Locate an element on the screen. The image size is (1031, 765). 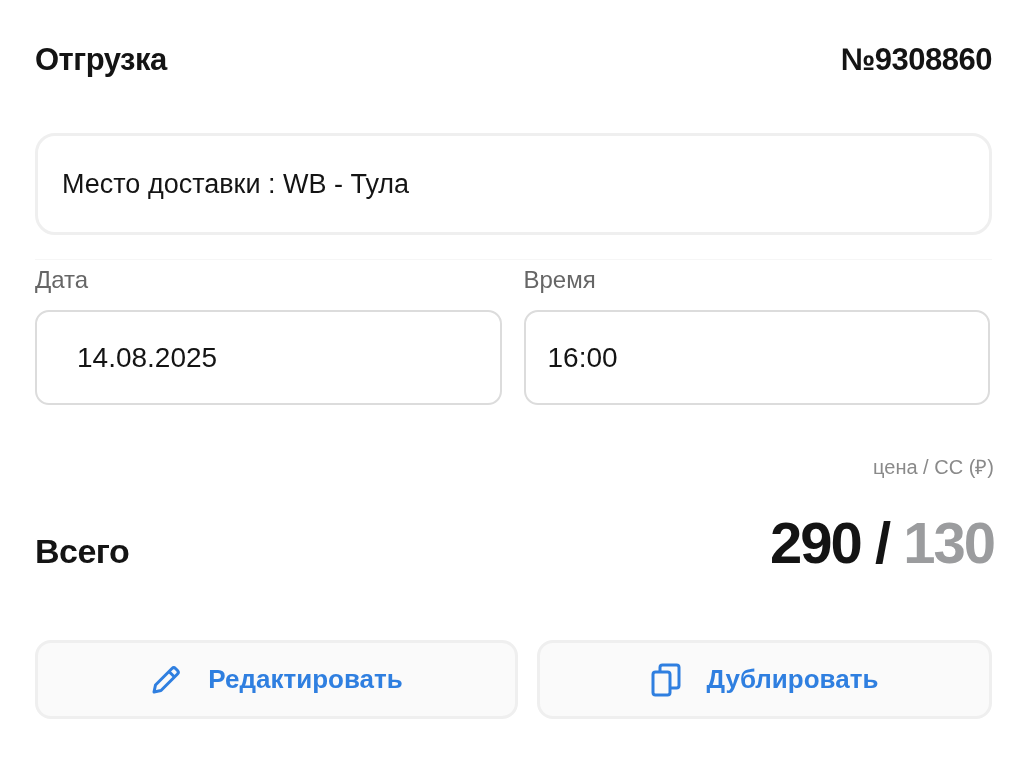
page-title: Отгрузка is located at coordinates (101, 60).